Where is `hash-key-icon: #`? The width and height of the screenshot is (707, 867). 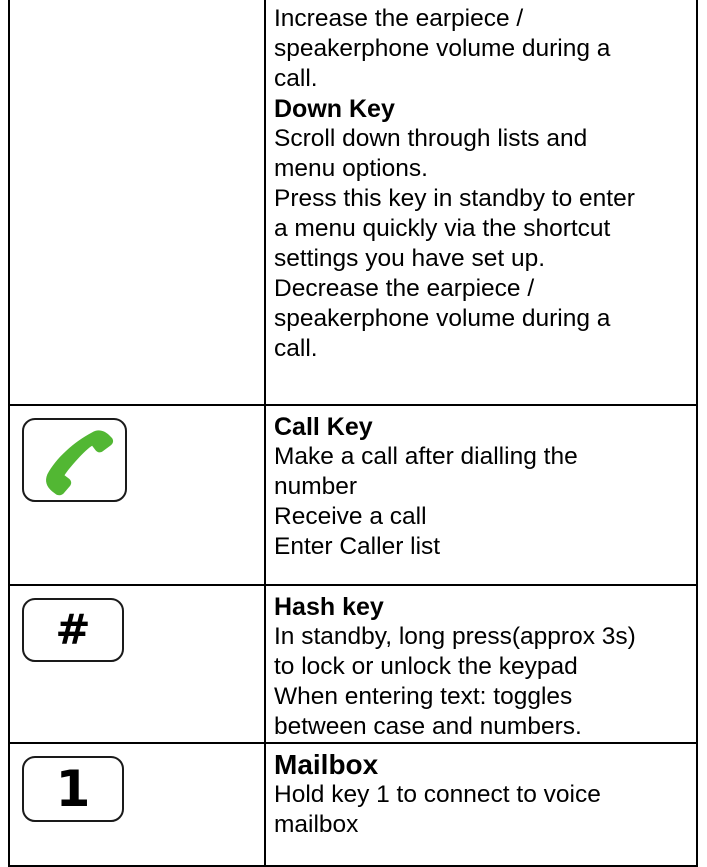 hash-key-icon: # is located at coordinates (73, 630).